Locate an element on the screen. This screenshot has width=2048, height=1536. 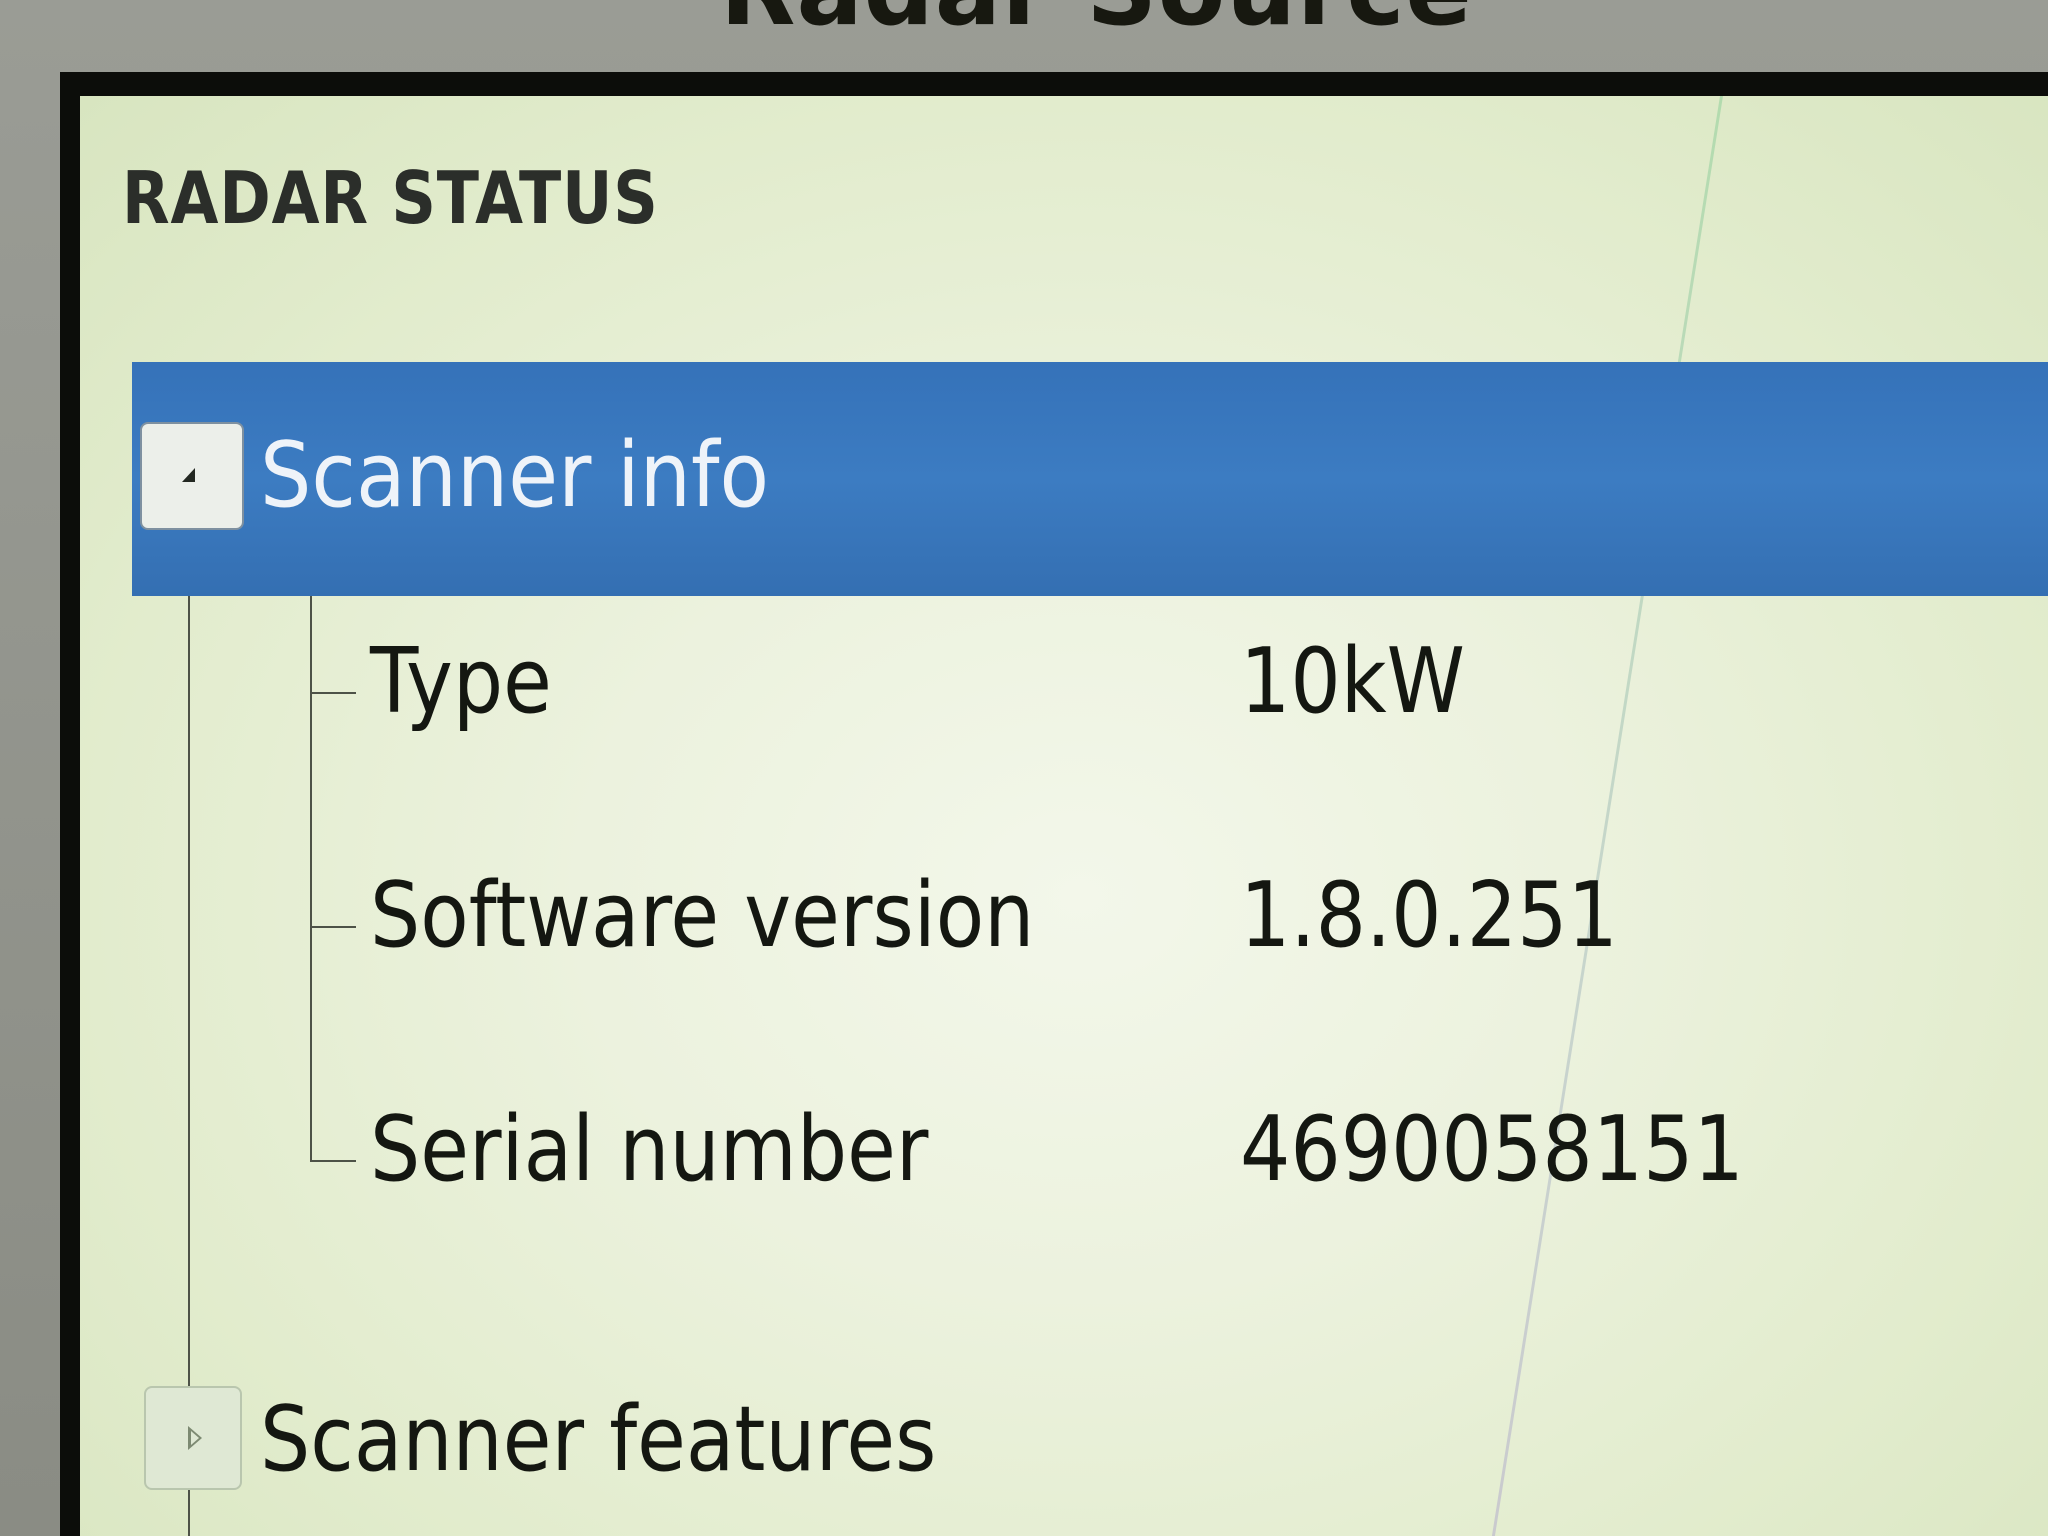
tree-group-scanner-features: Scanner features is located at coordinates (1090, 1439).